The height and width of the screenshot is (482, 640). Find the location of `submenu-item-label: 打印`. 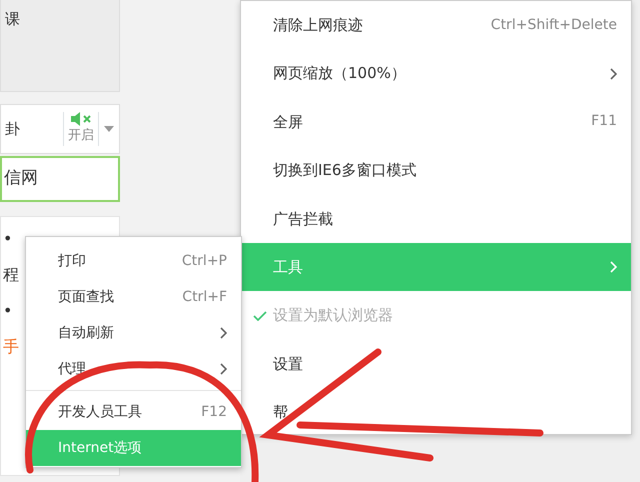

submenu-item-label: 打印 is located at coordinates (72, 261).